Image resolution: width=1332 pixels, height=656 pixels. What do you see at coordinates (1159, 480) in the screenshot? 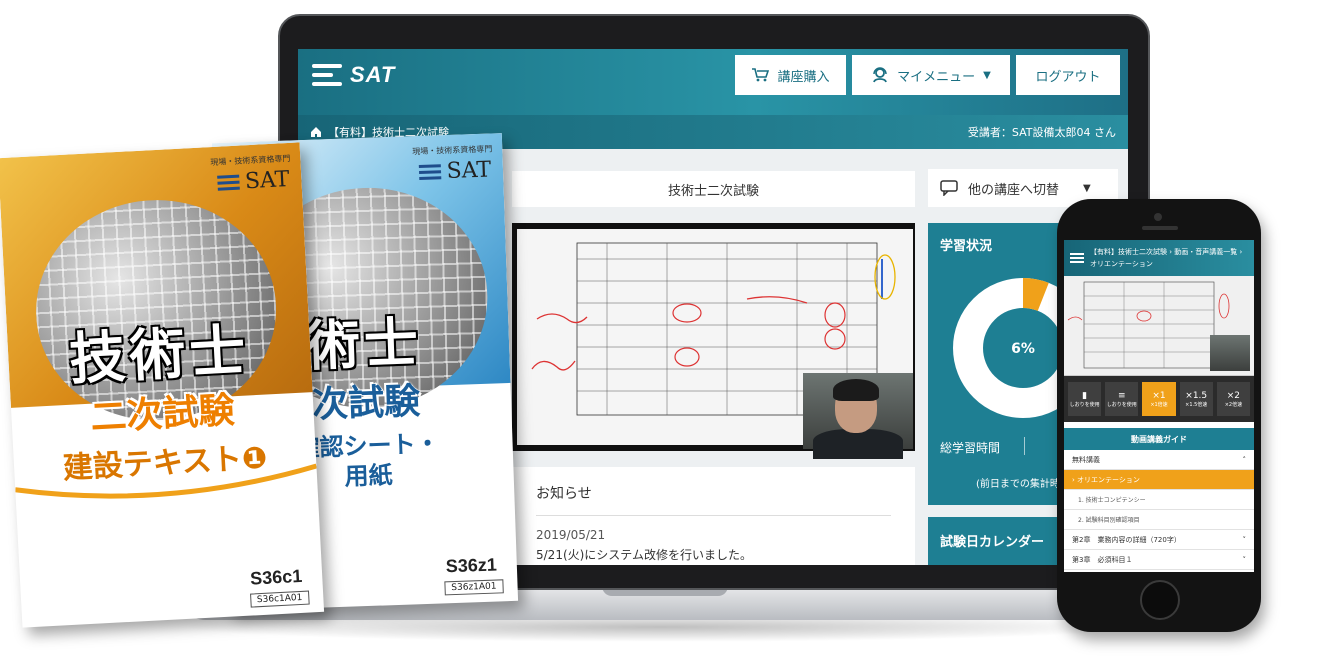
I see `lecture-item-orientation: › オリエンテーション` at bounding box center [1159, 480].